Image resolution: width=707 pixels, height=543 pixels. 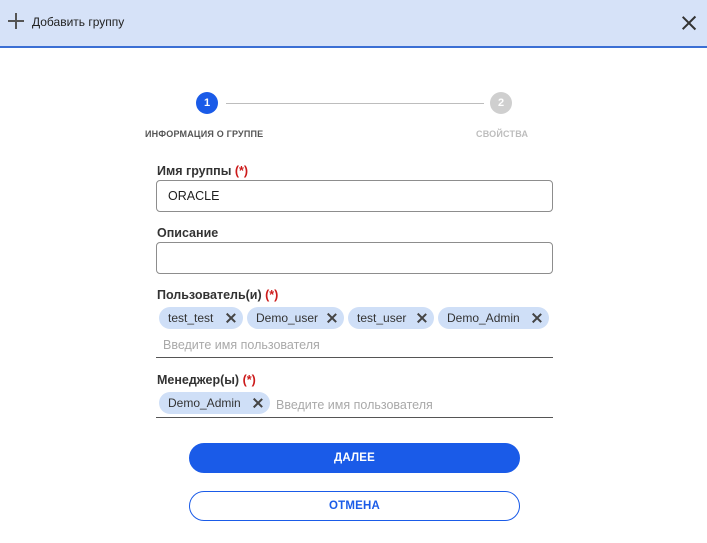 What do you see at coordinates (204, 403) in the screenshot?
I see `manager-chip-label: Demo_Admin` at bounding box center [204, 403].